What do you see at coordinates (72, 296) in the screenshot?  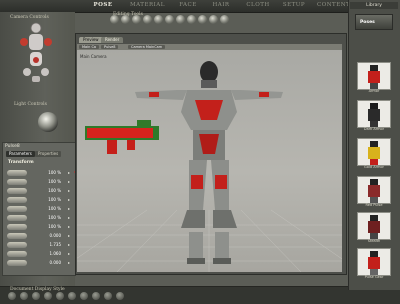 I see `style-flat-shaded-icon` at bounding box center [72, 296].